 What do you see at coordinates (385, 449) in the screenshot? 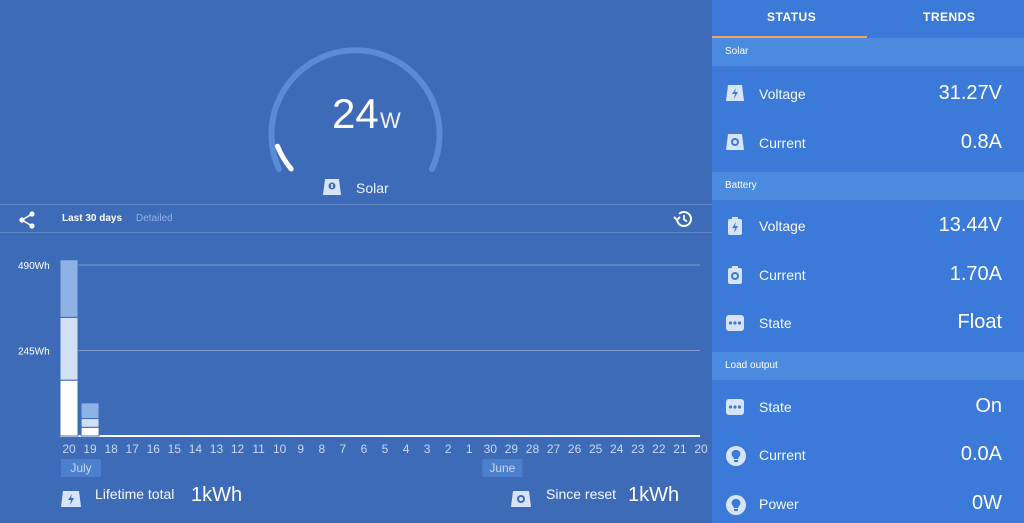
I see `x-tick-label: 5` at bounding box center [385, 449].